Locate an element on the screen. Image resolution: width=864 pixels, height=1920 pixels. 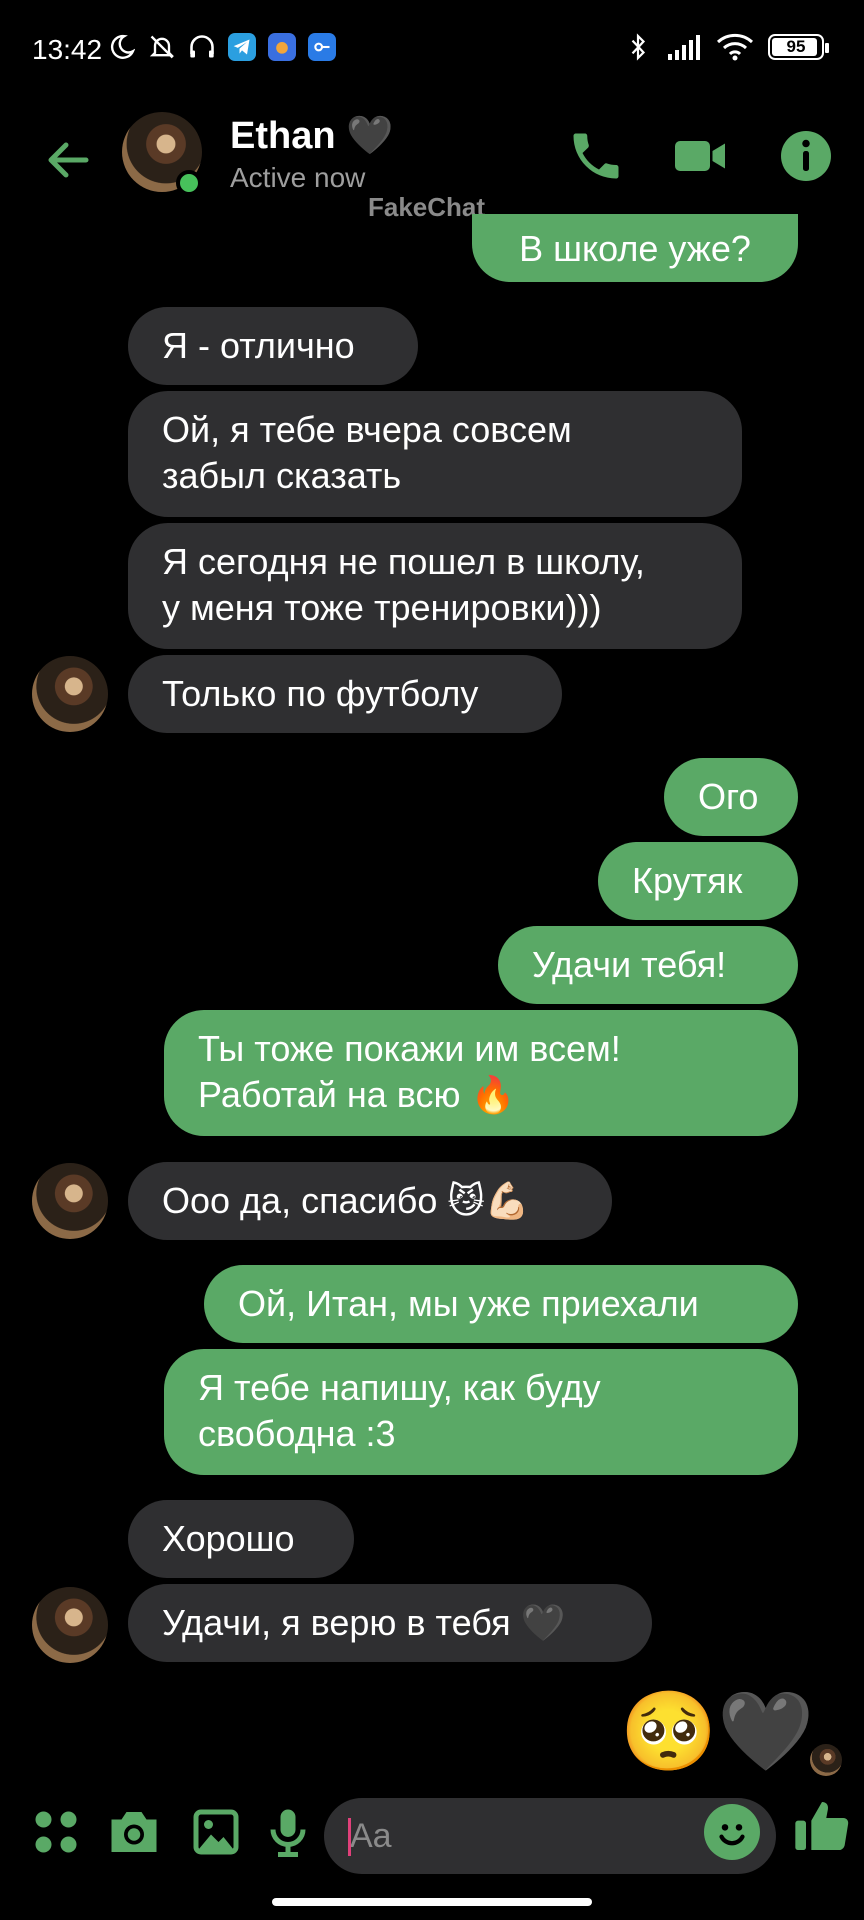
microphone-icon is located at coordinates (288, 1833).